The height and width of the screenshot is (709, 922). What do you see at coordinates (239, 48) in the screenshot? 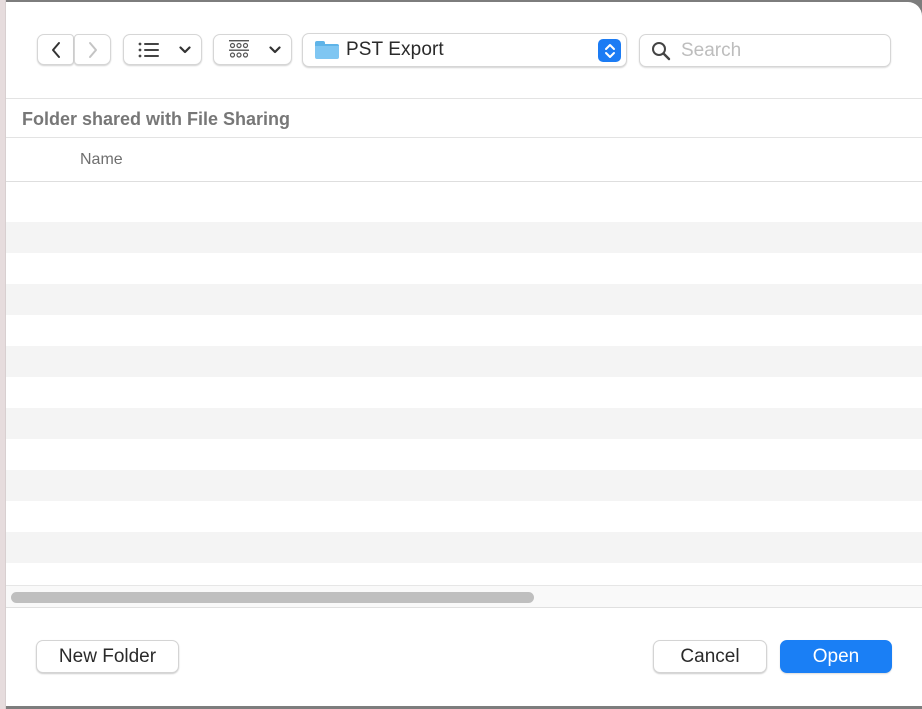
I see `group-grid-icon` at bounding box center [239, 48].